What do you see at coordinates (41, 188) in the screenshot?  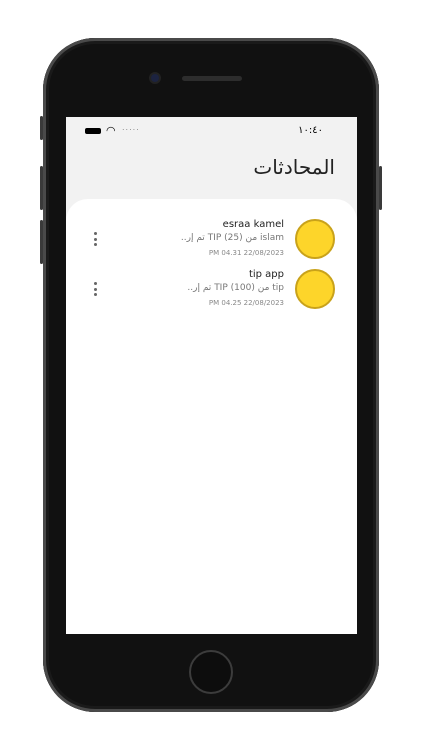 I see `volume-up-button` at bounding box center [41, 188].